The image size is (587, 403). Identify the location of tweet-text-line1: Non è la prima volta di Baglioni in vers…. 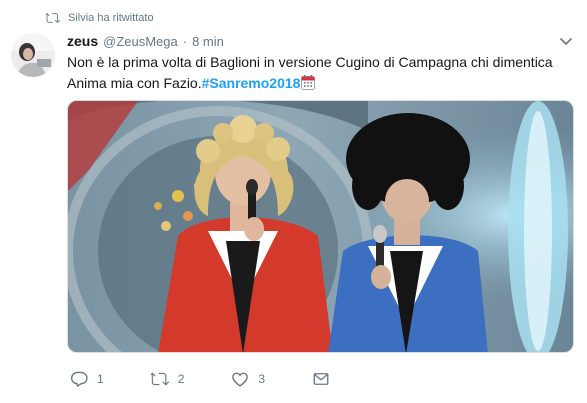
(310, 62).